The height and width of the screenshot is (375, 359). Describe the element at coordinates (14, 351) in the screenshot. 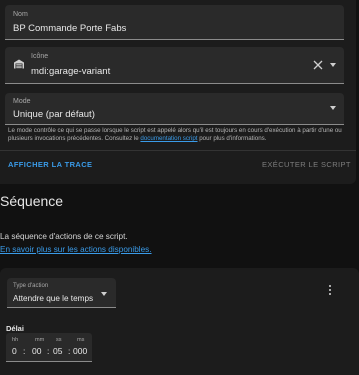

I see `hours-input: 0` at that location.